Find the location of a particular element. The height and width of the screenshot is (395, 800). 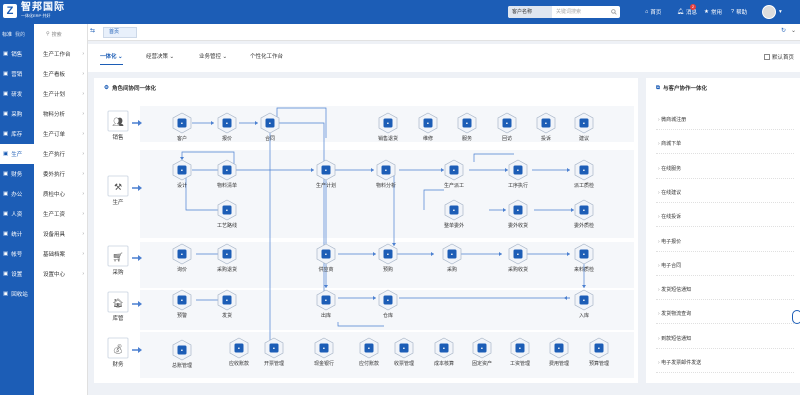

submenu-item: 生产计划 › is located at coordinates (61, 94).